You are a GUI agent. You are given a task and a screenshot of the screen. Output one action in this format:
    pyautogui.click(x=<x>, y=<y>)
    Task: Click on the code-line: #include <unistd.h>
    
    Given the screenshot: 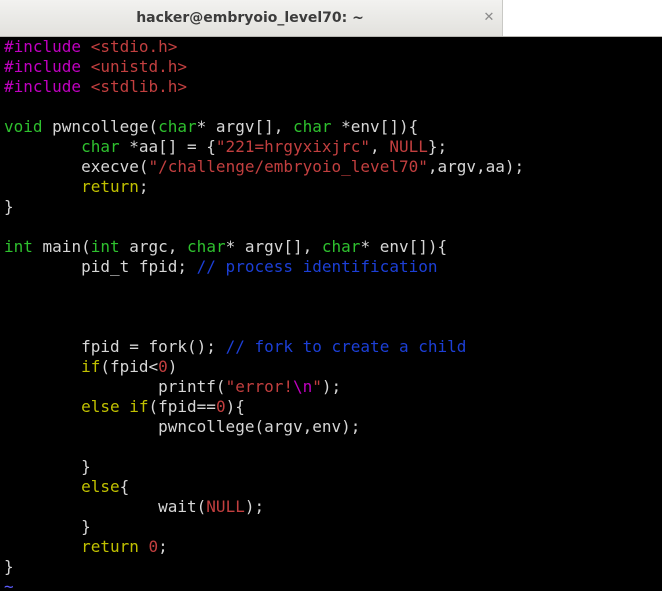 What is the action you would take?
    pyautogui.click(x=95, y=67)
    